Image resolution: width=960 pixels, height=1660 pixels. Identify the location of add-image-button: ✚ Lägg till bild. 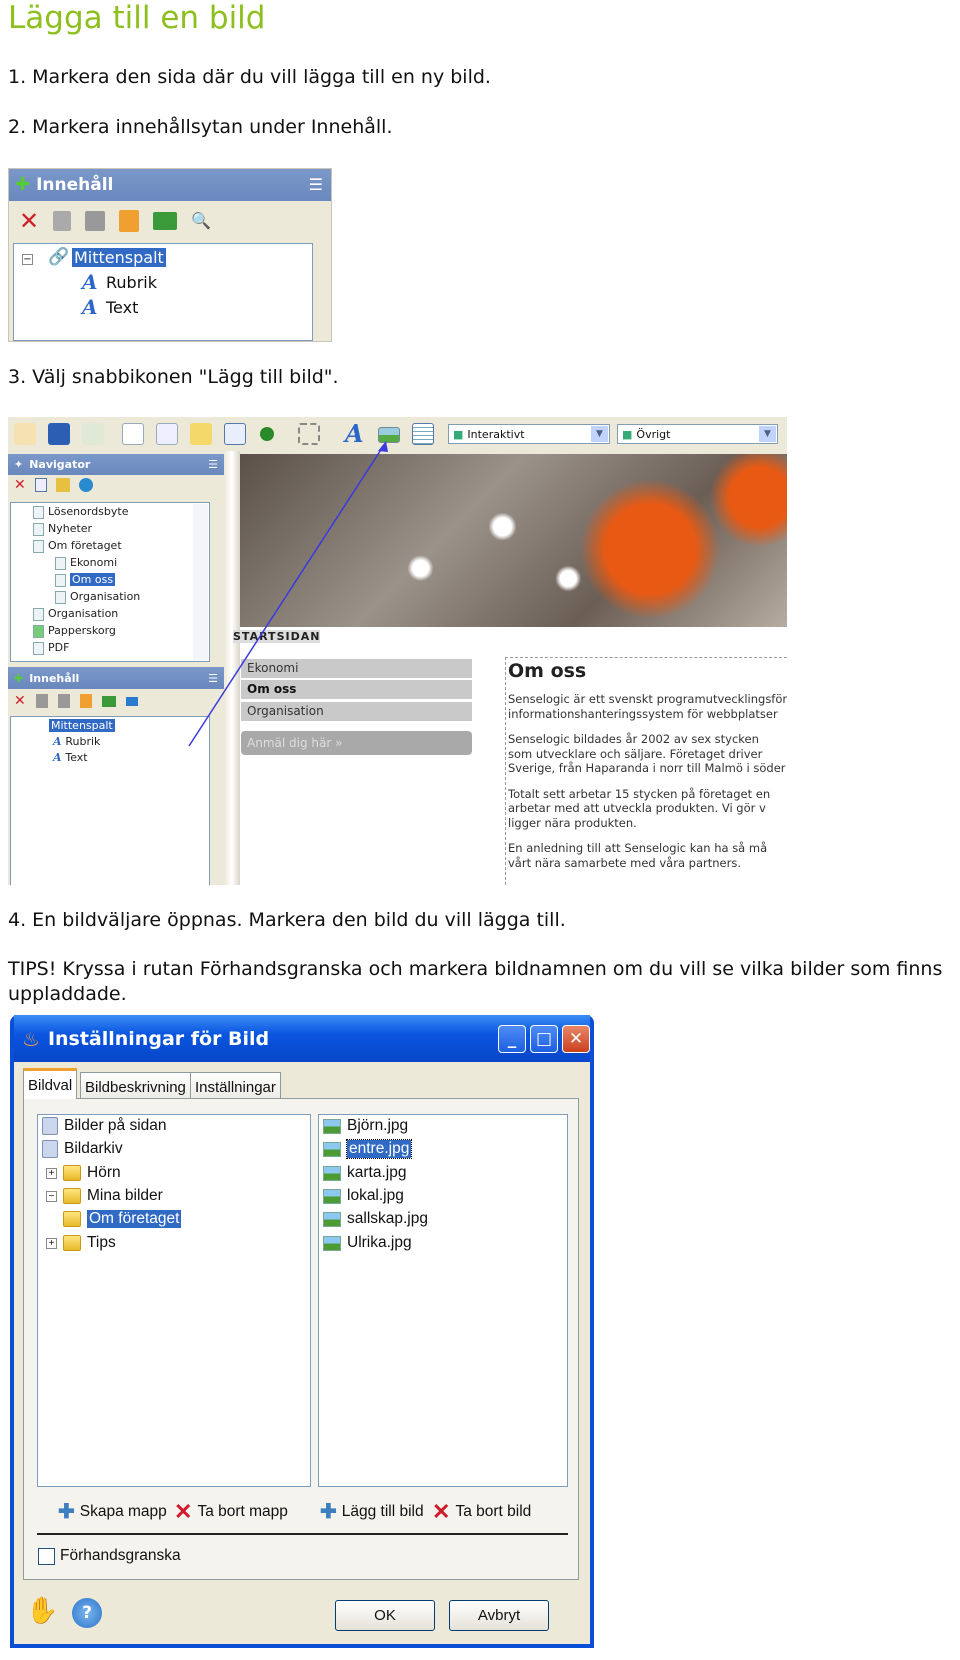
(372, 1511).